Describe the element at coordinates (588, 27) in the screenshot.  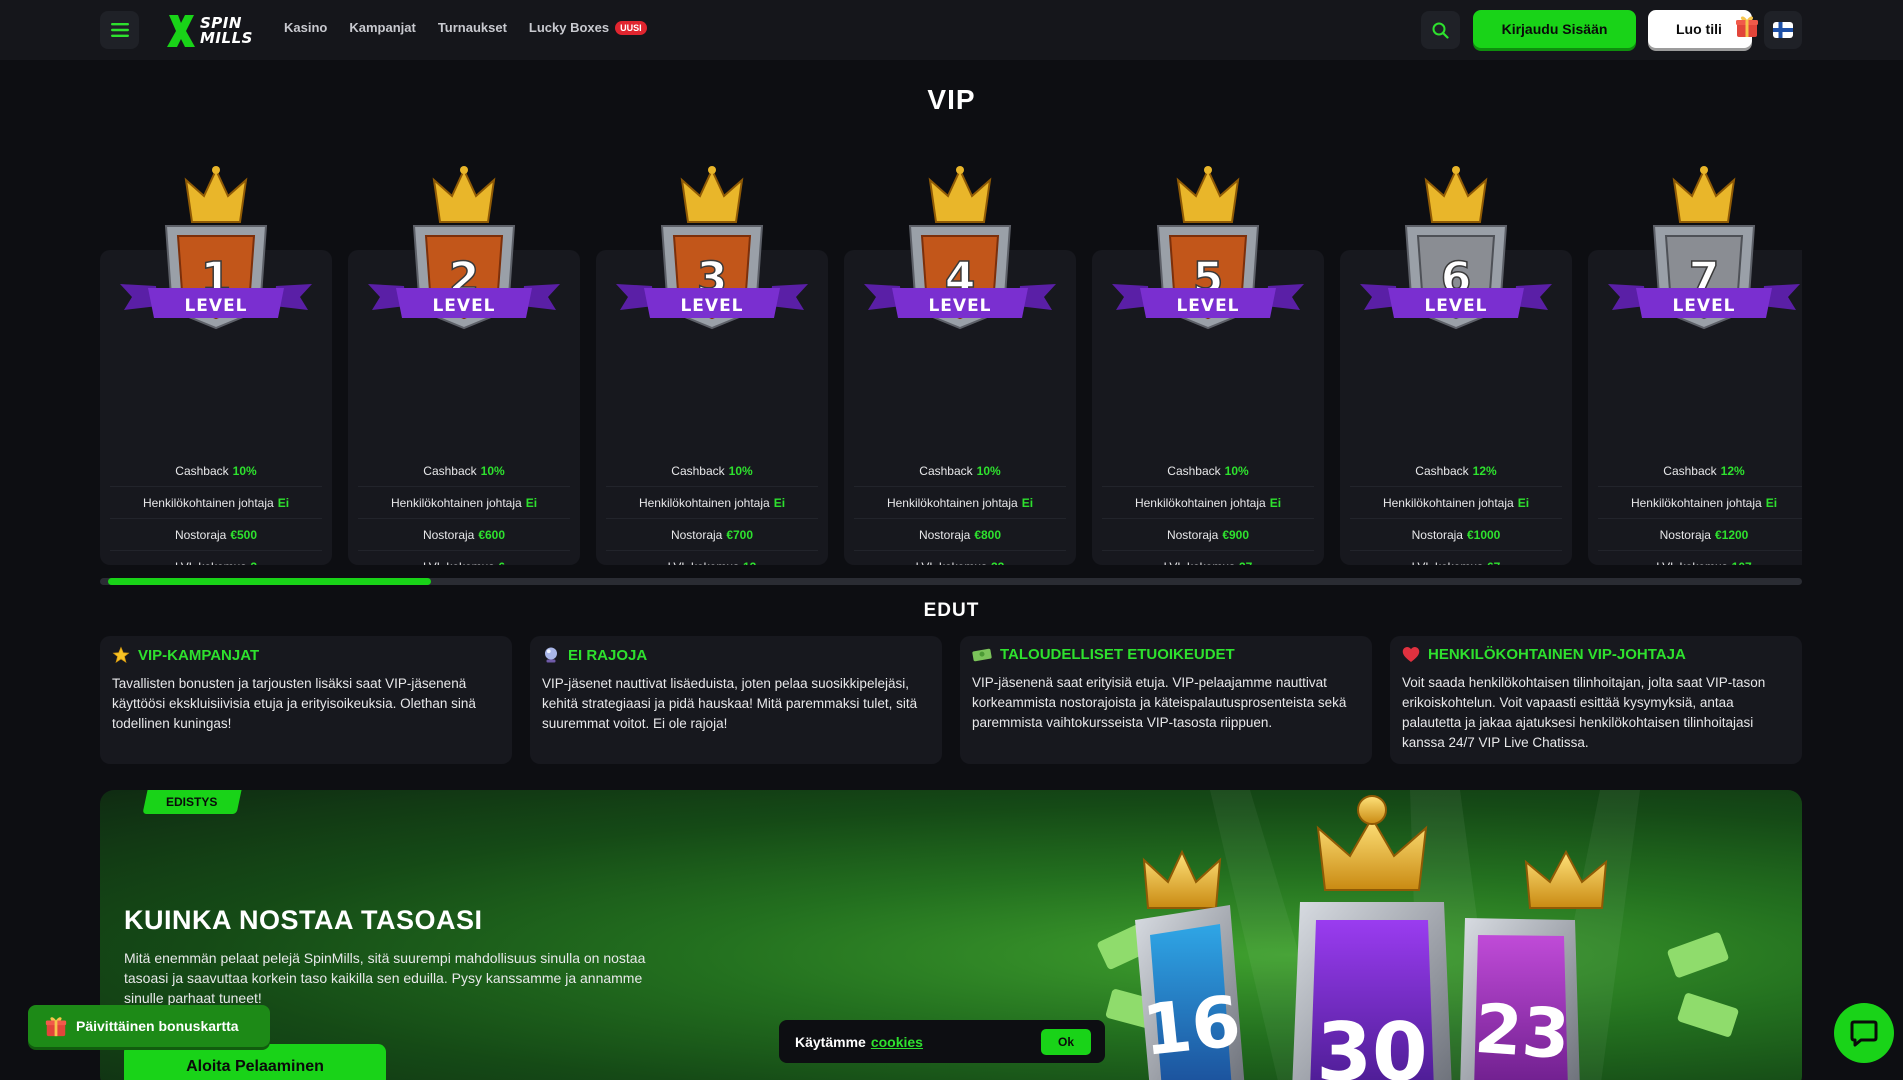
I see `nav-lucky-boxes: Lucky Boxes UUSI` at that location.